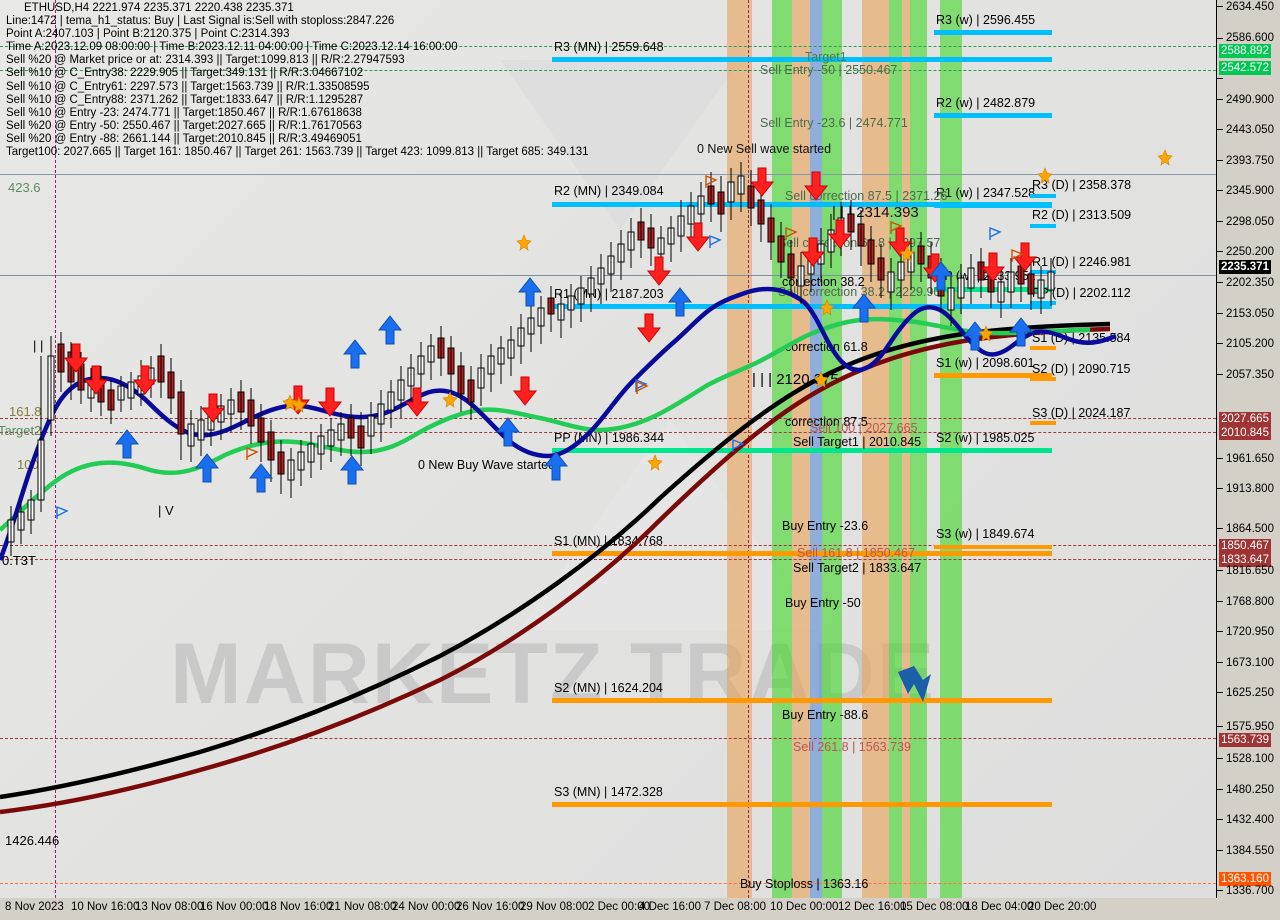 The image size is (1280, 920). Describe the element at coordinates (24, 187) in the screenshot. I see `annotation-fib-4236: 423.6` at that location.